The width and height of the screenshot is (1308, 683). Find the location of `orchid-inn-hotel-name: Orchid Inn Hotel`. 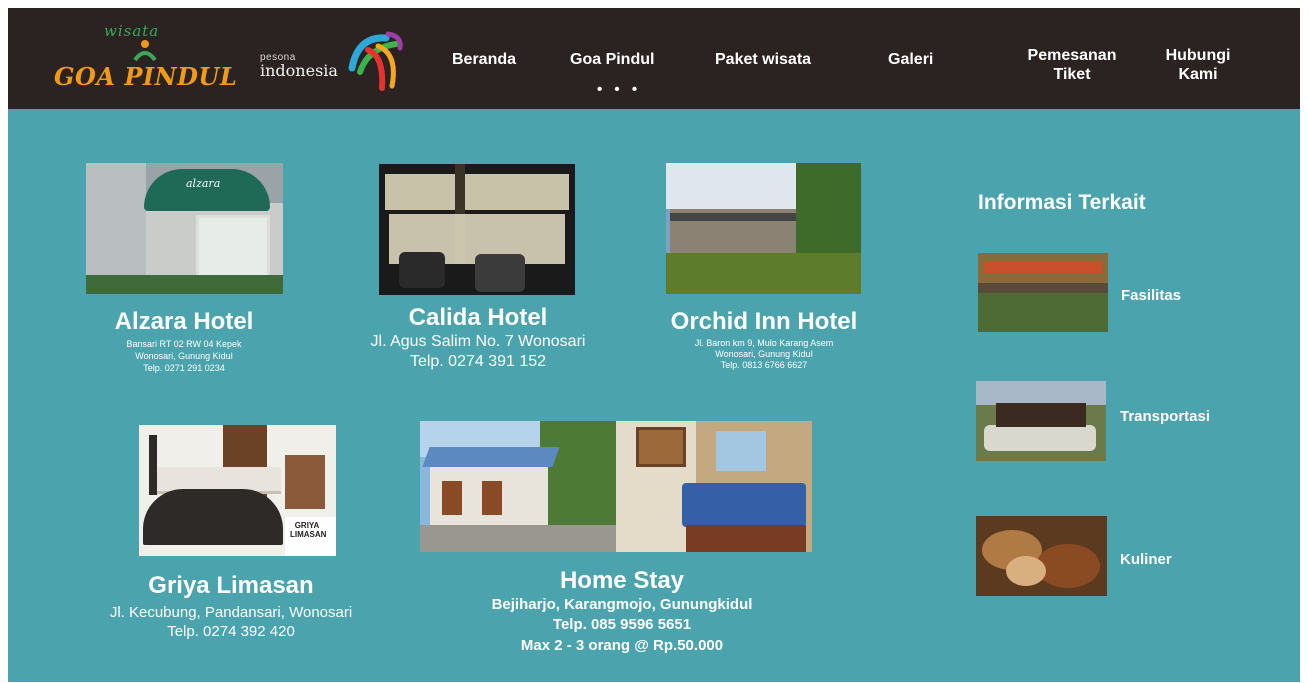

orchid-inn-hotel-name: Orchid Inn Hotel is located at coordinates (764, 321).